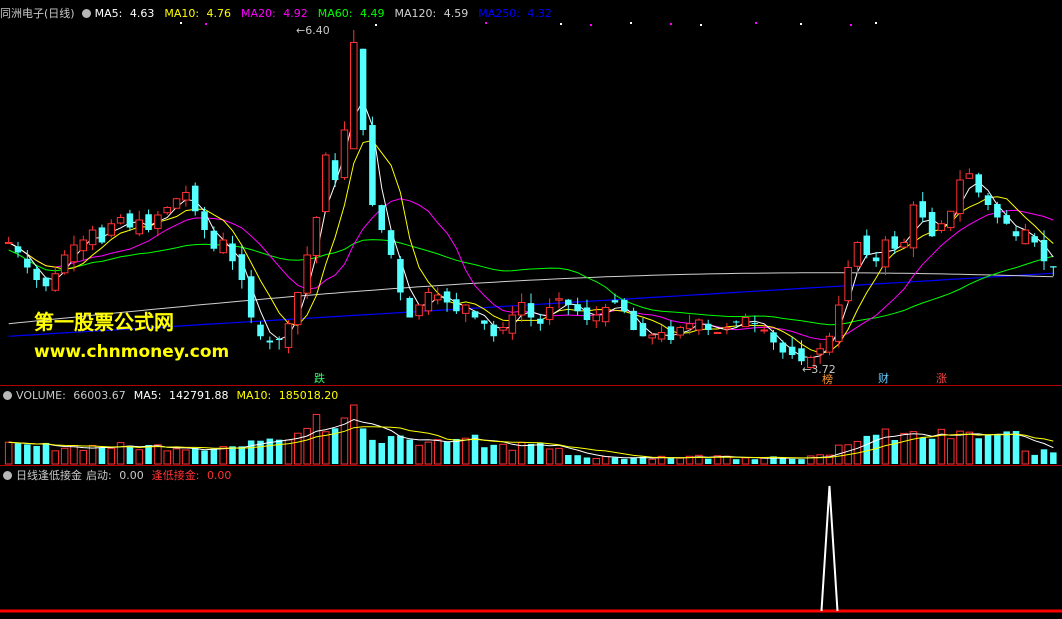  Describe the element at coordinates (198, 13) in the screenshot. I see `ma-legend-item: MA10: 4.76` at that location.